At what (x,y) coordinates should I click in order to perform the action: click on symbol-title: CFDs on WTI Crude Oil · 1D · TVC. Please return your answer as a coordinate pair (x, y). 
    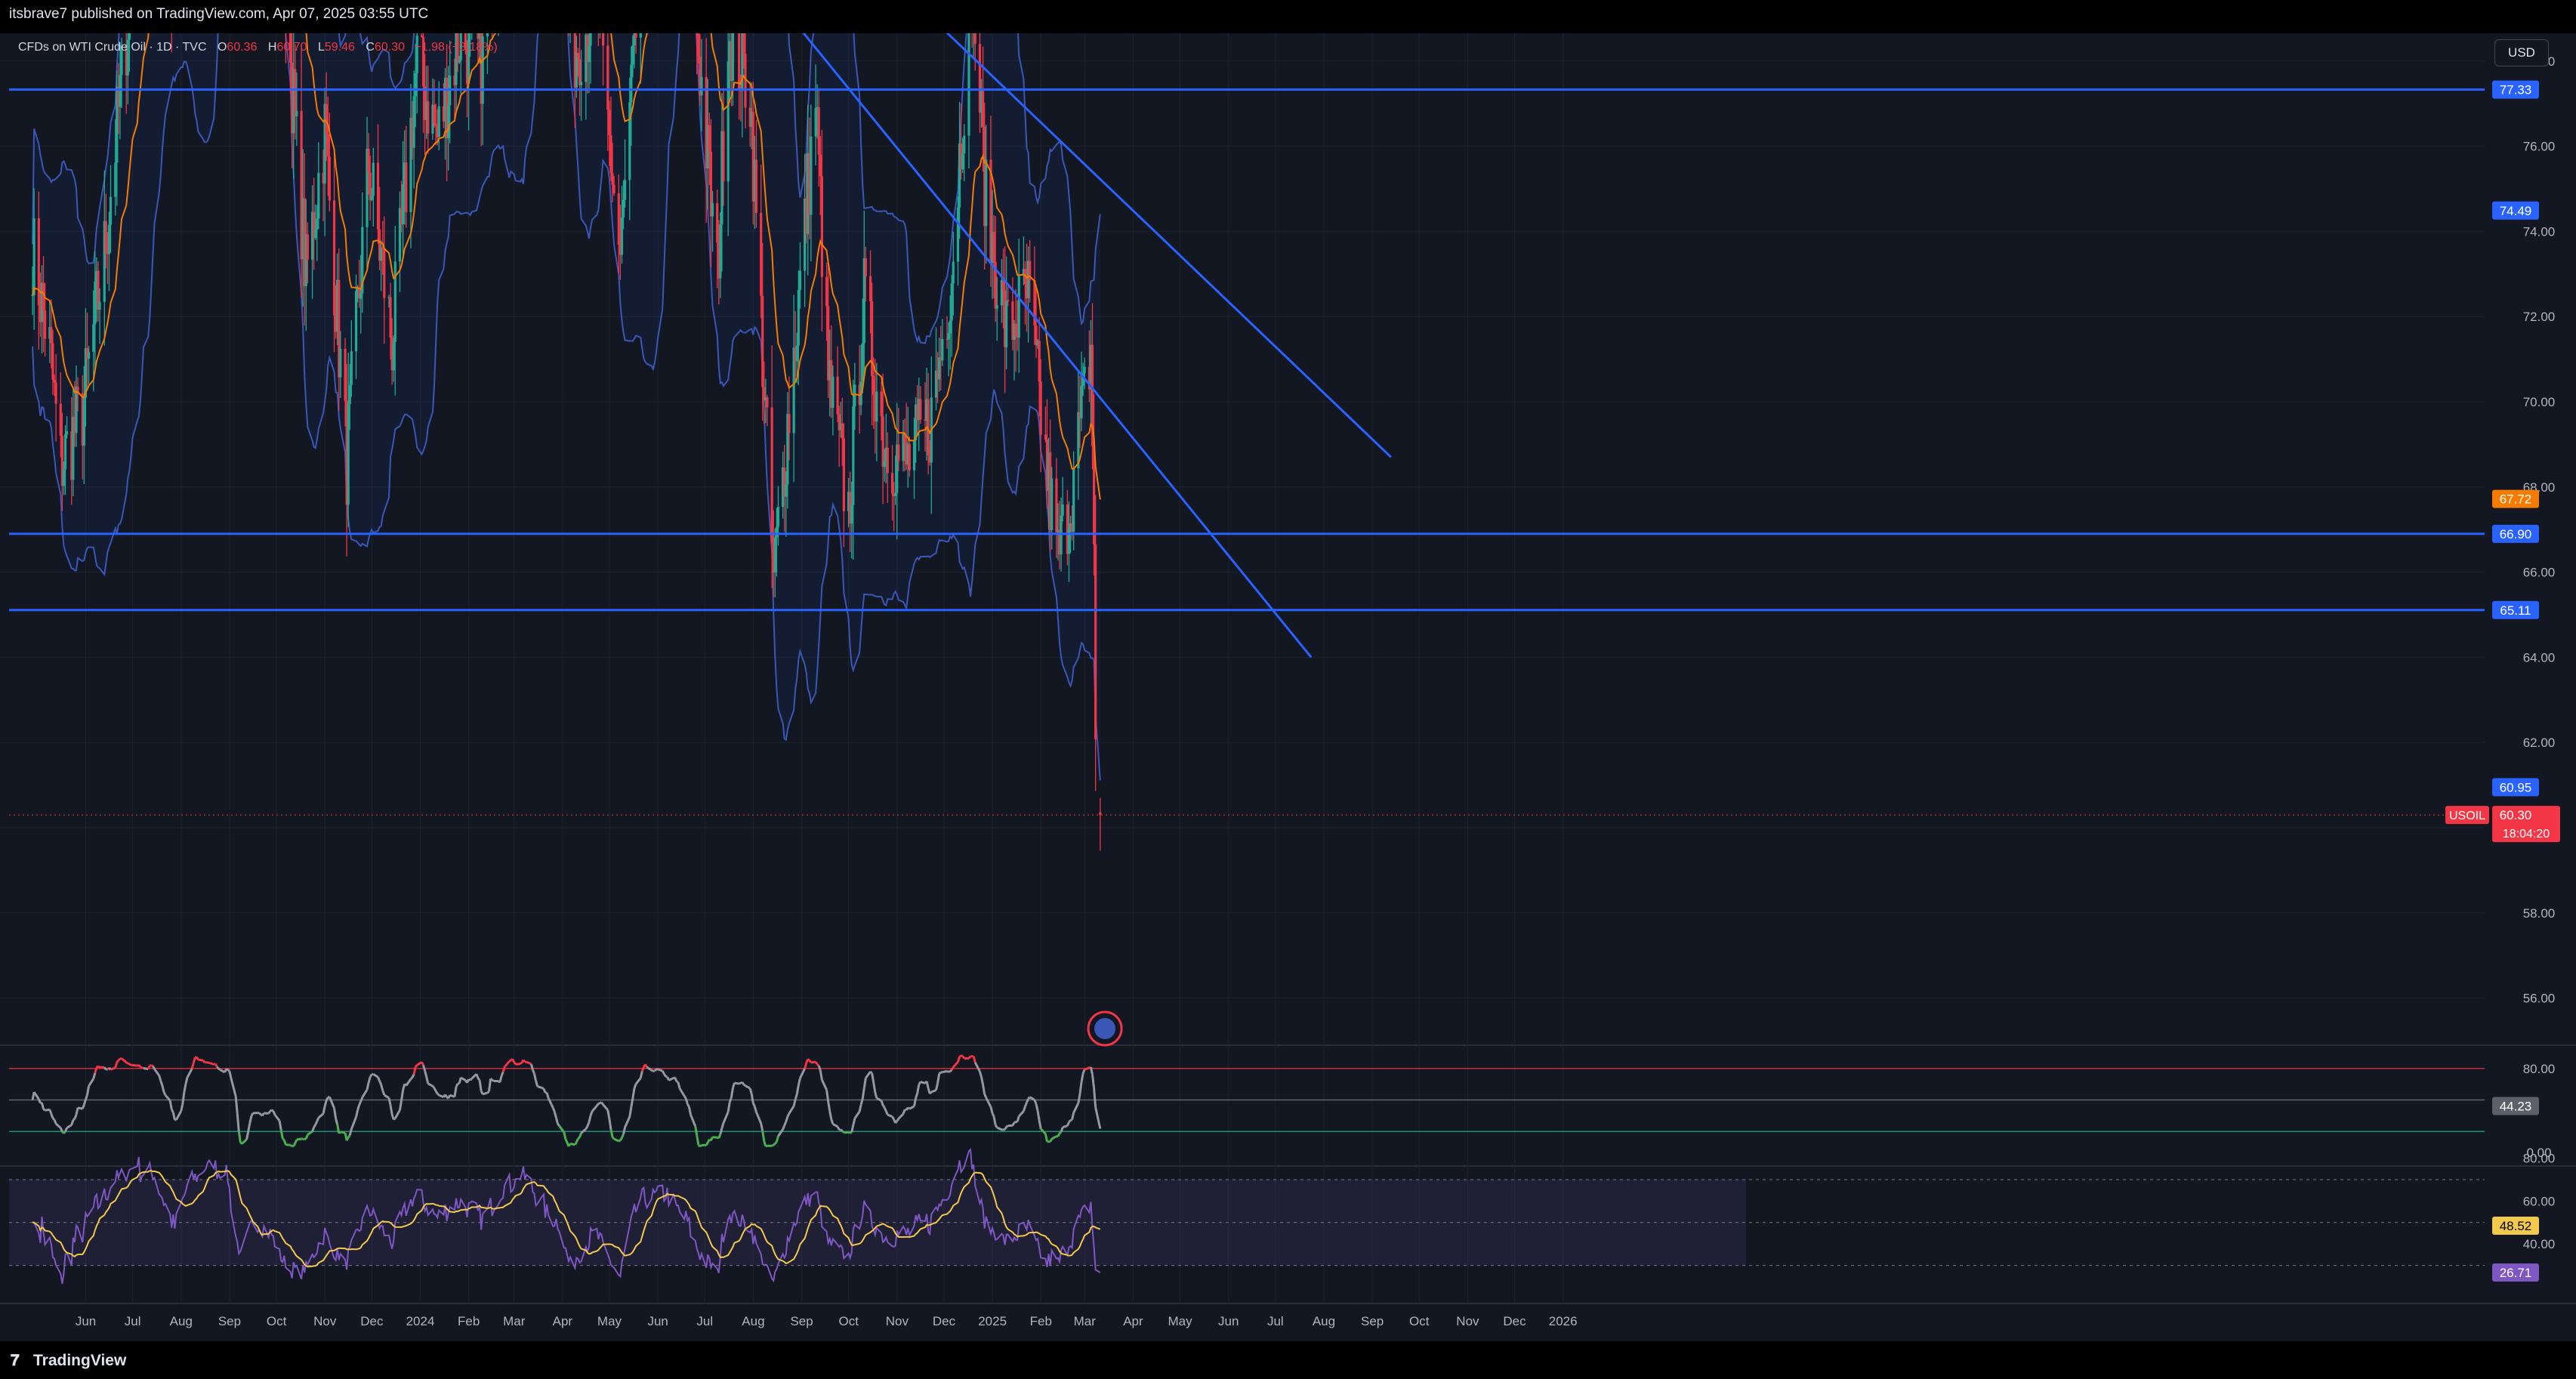
    Looking at the image, I should click on (112, 47).